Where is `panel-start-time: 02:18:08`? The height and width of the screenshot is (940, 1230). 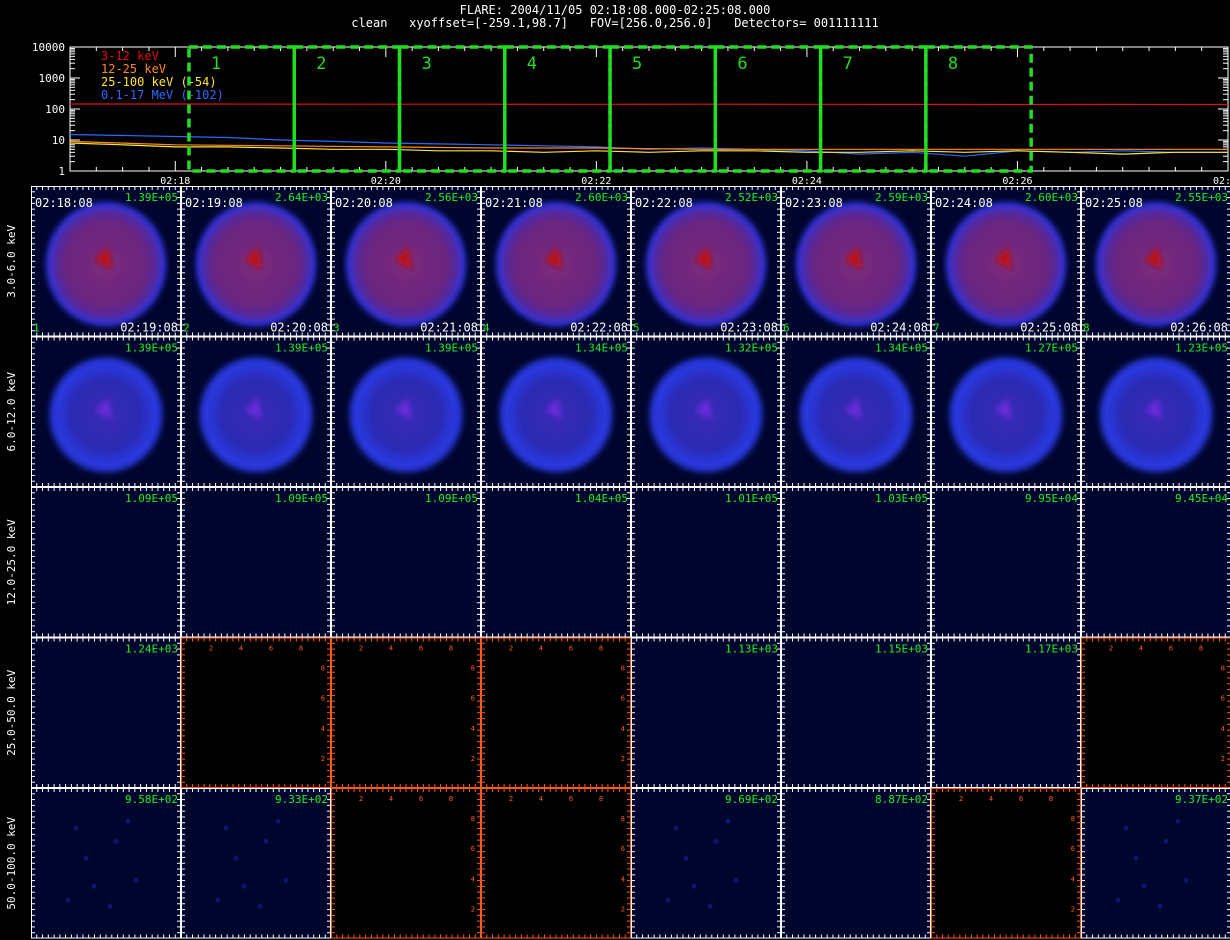 panel-start-time: 02:18:08 is located at coordinates (64, 203).